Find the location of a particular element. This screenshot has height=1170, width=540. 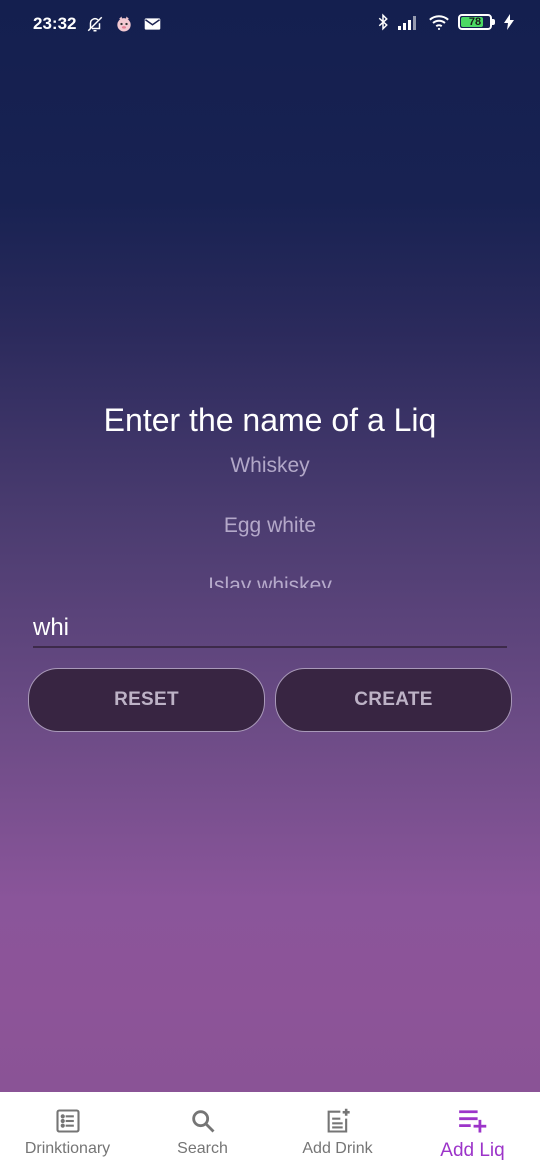

page-title: Enter the name of a Liq is located at coordinates (270, 420).